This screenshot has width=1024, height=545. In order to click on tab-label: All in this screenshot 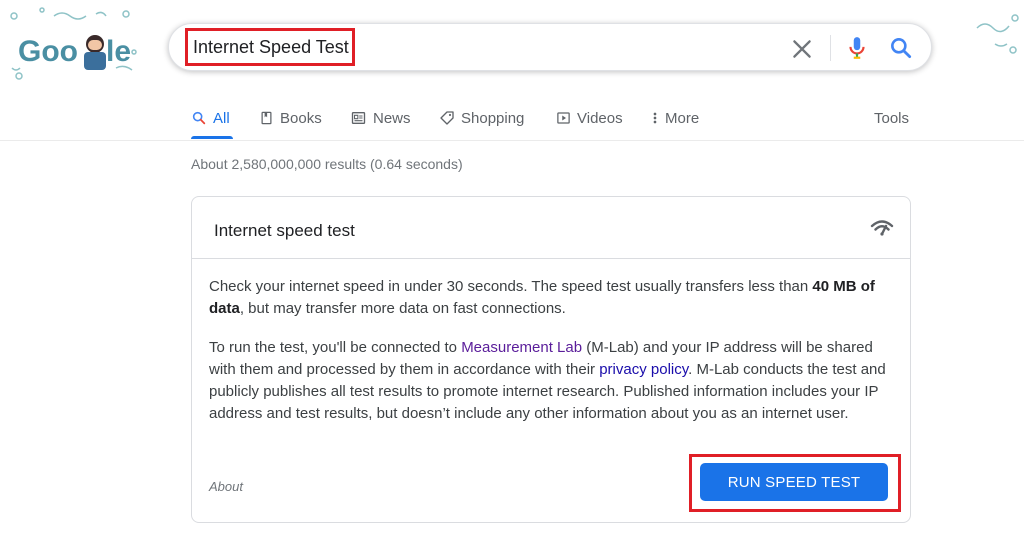, I will do `click(221, 118)`.